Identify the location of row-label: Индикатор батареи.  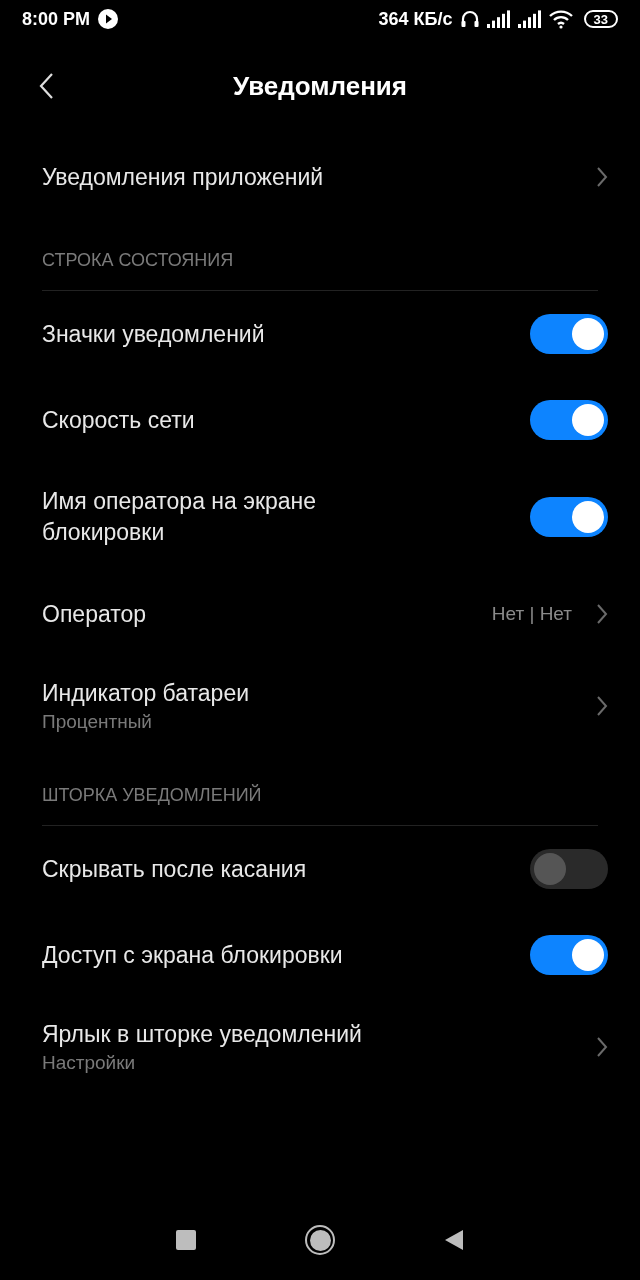
(146, 693).